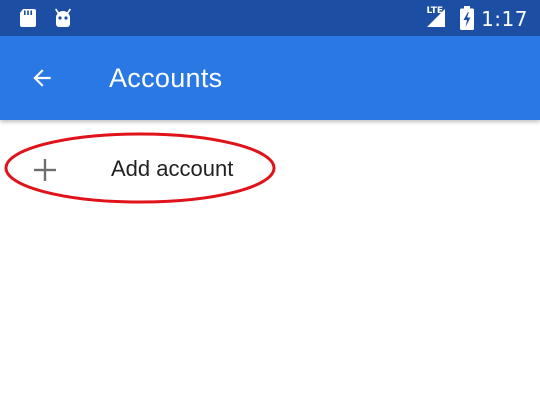 This screenshot has height=400, width=540. Describe the element at coordinates (166, 78) in the screenshot. I see `page-title: Accounts` at that location.